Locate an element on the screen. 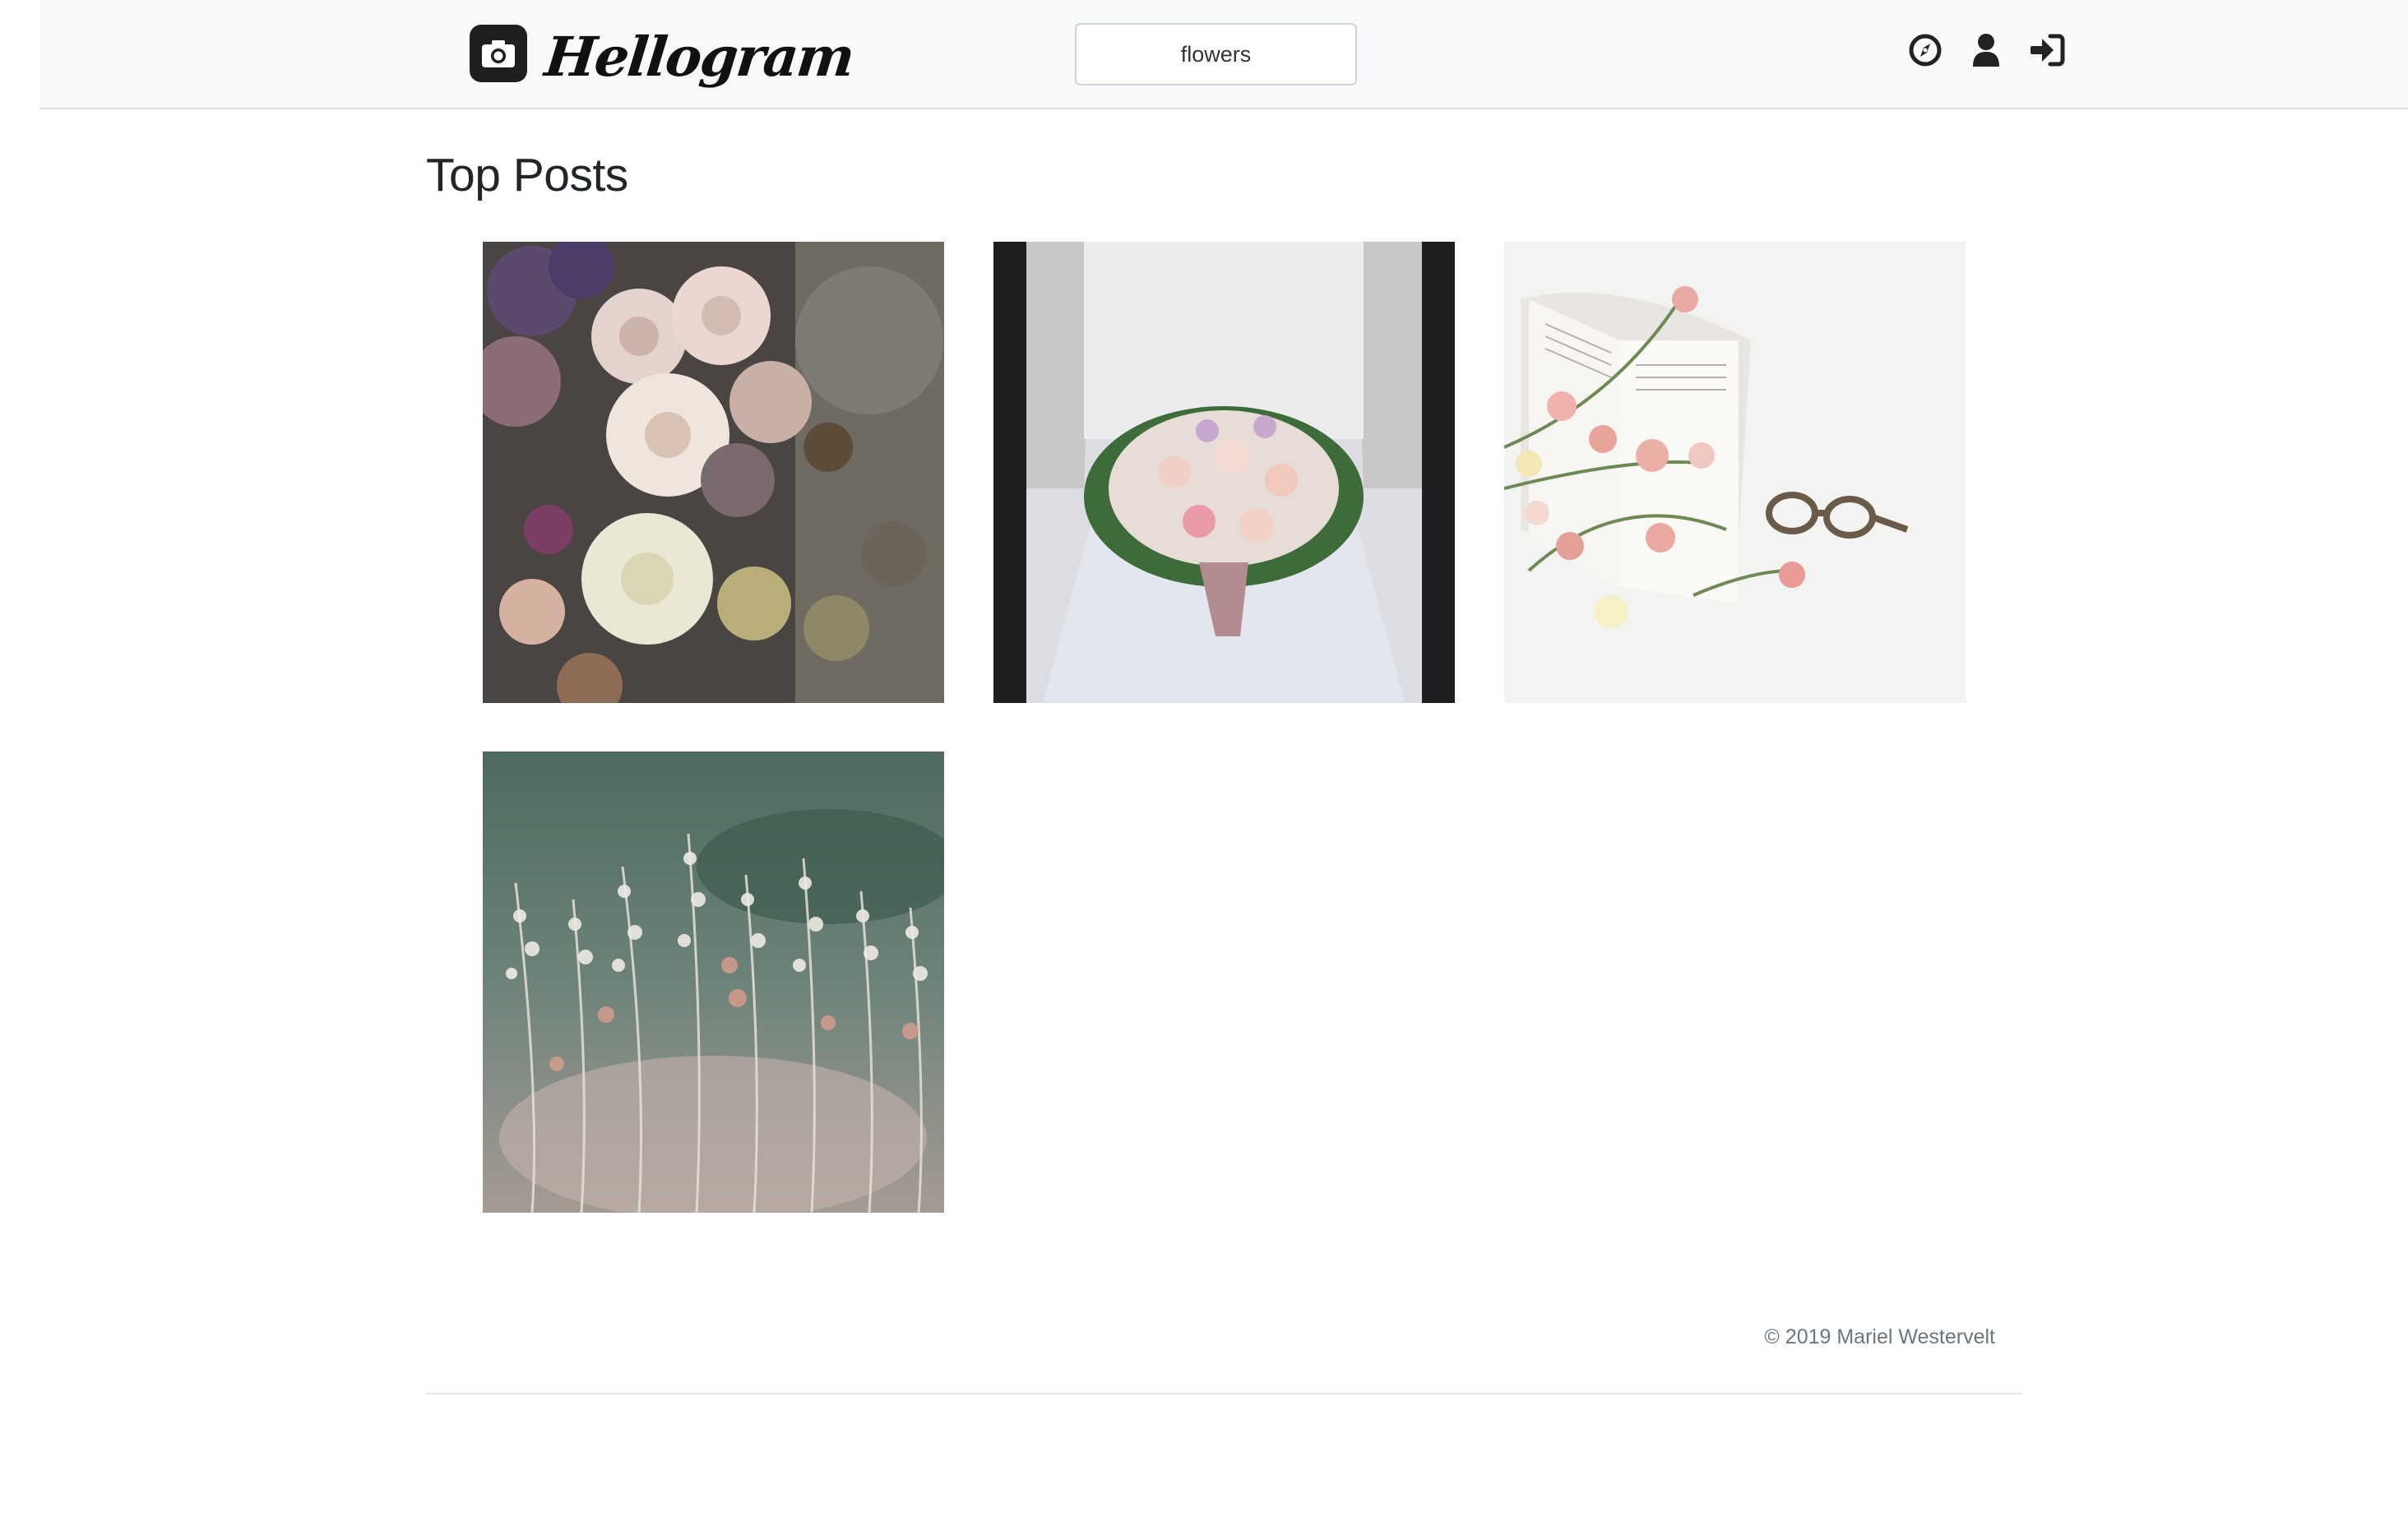  page-title: Top Posts is located at coordinates (527, 175).